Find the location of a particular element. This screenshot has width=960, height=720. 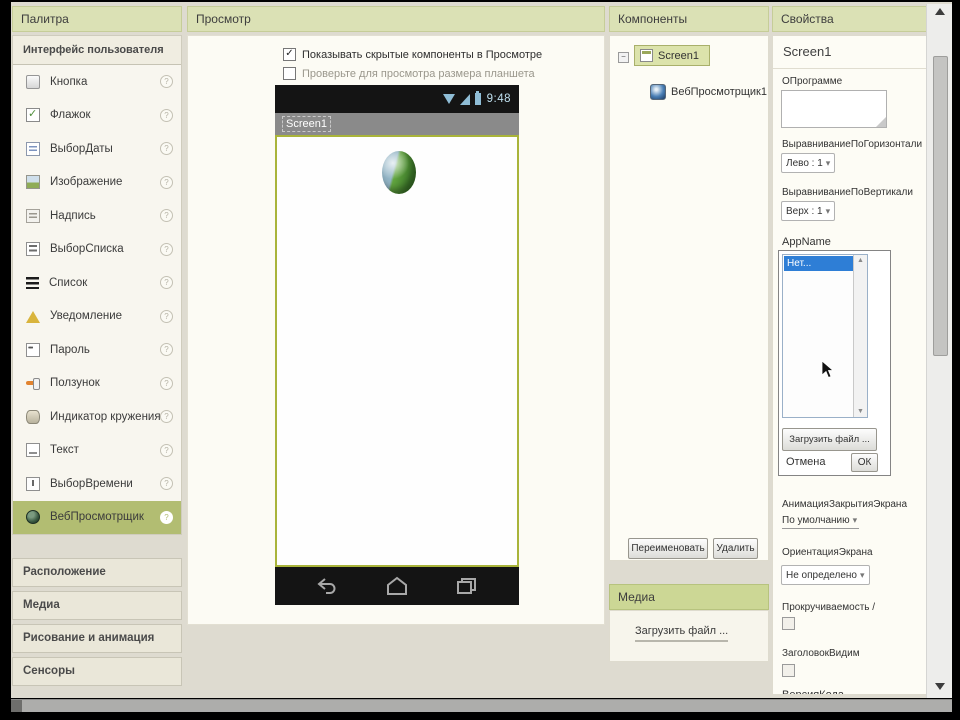

palette-item-datepicker: ВыборДаты ? is located at coordinates (97, 149).